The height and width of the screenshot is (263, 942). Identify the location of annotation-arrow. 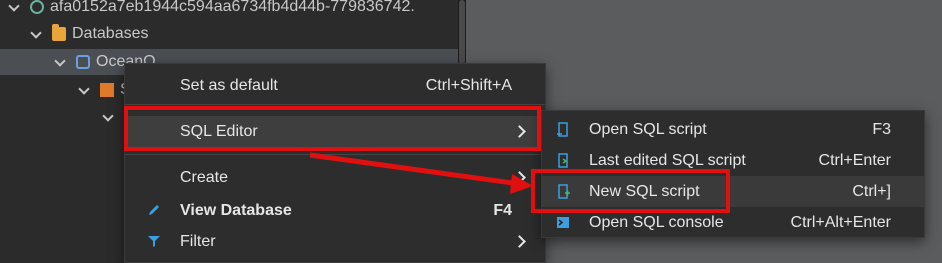
(421, 173).